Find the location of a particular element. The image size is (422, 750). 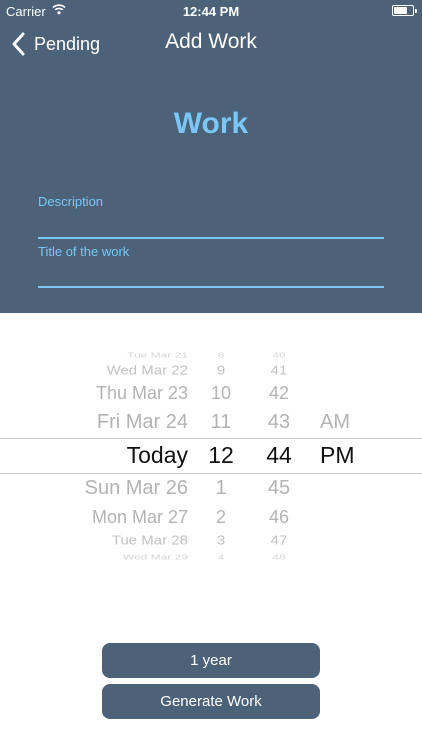

description-label: Description is located at coordinates (71, 201).